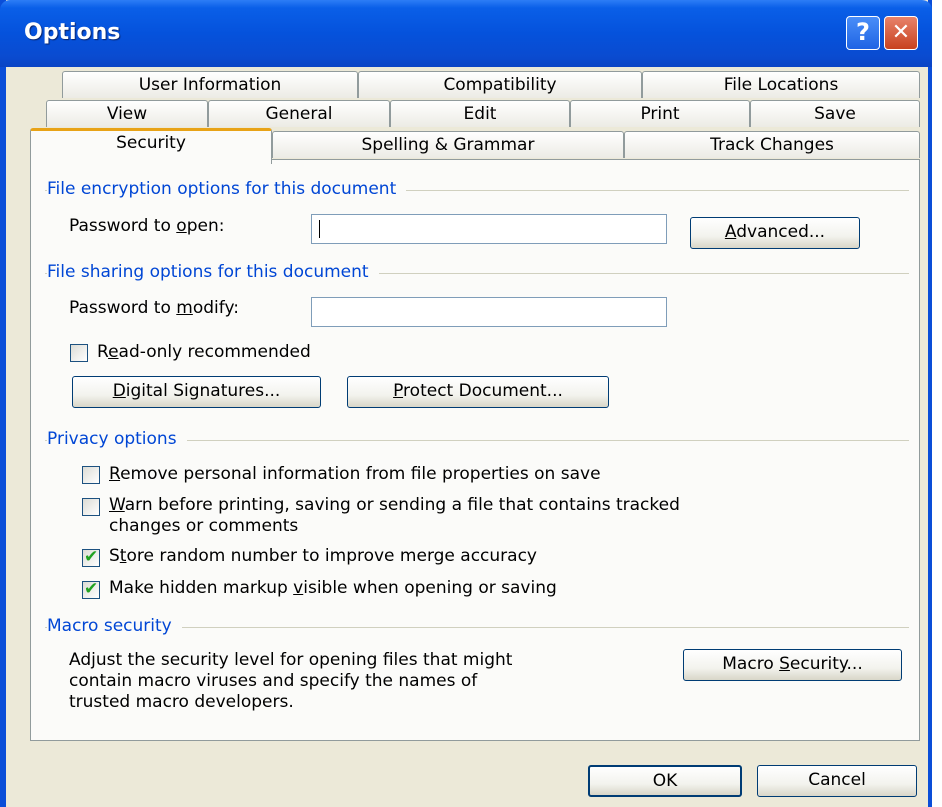  I want to click on tab-compatibility: Compatibility, so click(500, 84).